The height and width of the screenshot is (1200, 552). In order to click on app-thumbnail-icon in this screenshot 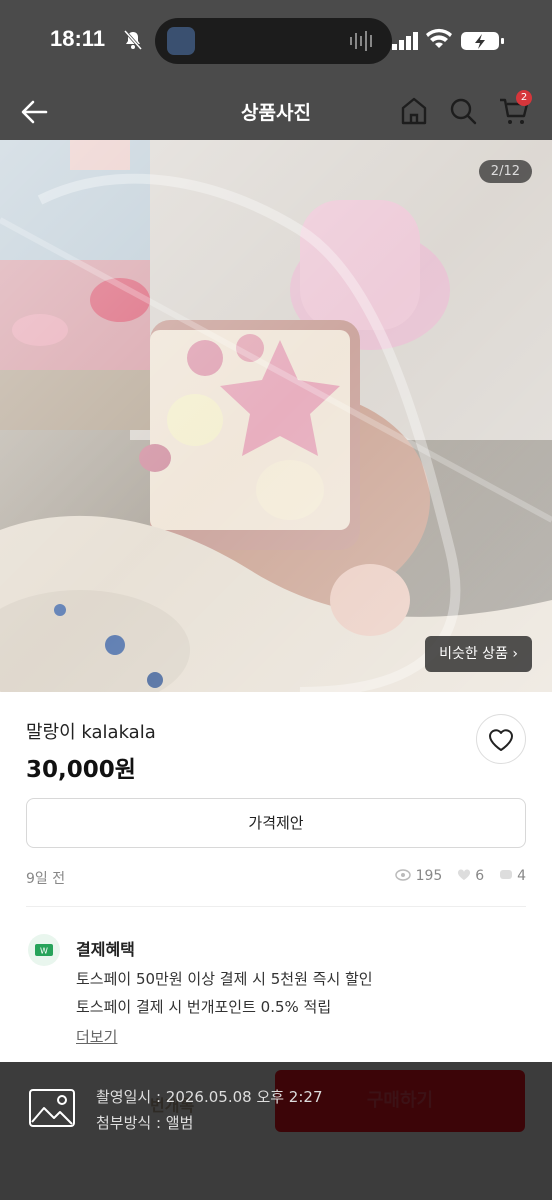, I will do `click(181, 41)`.